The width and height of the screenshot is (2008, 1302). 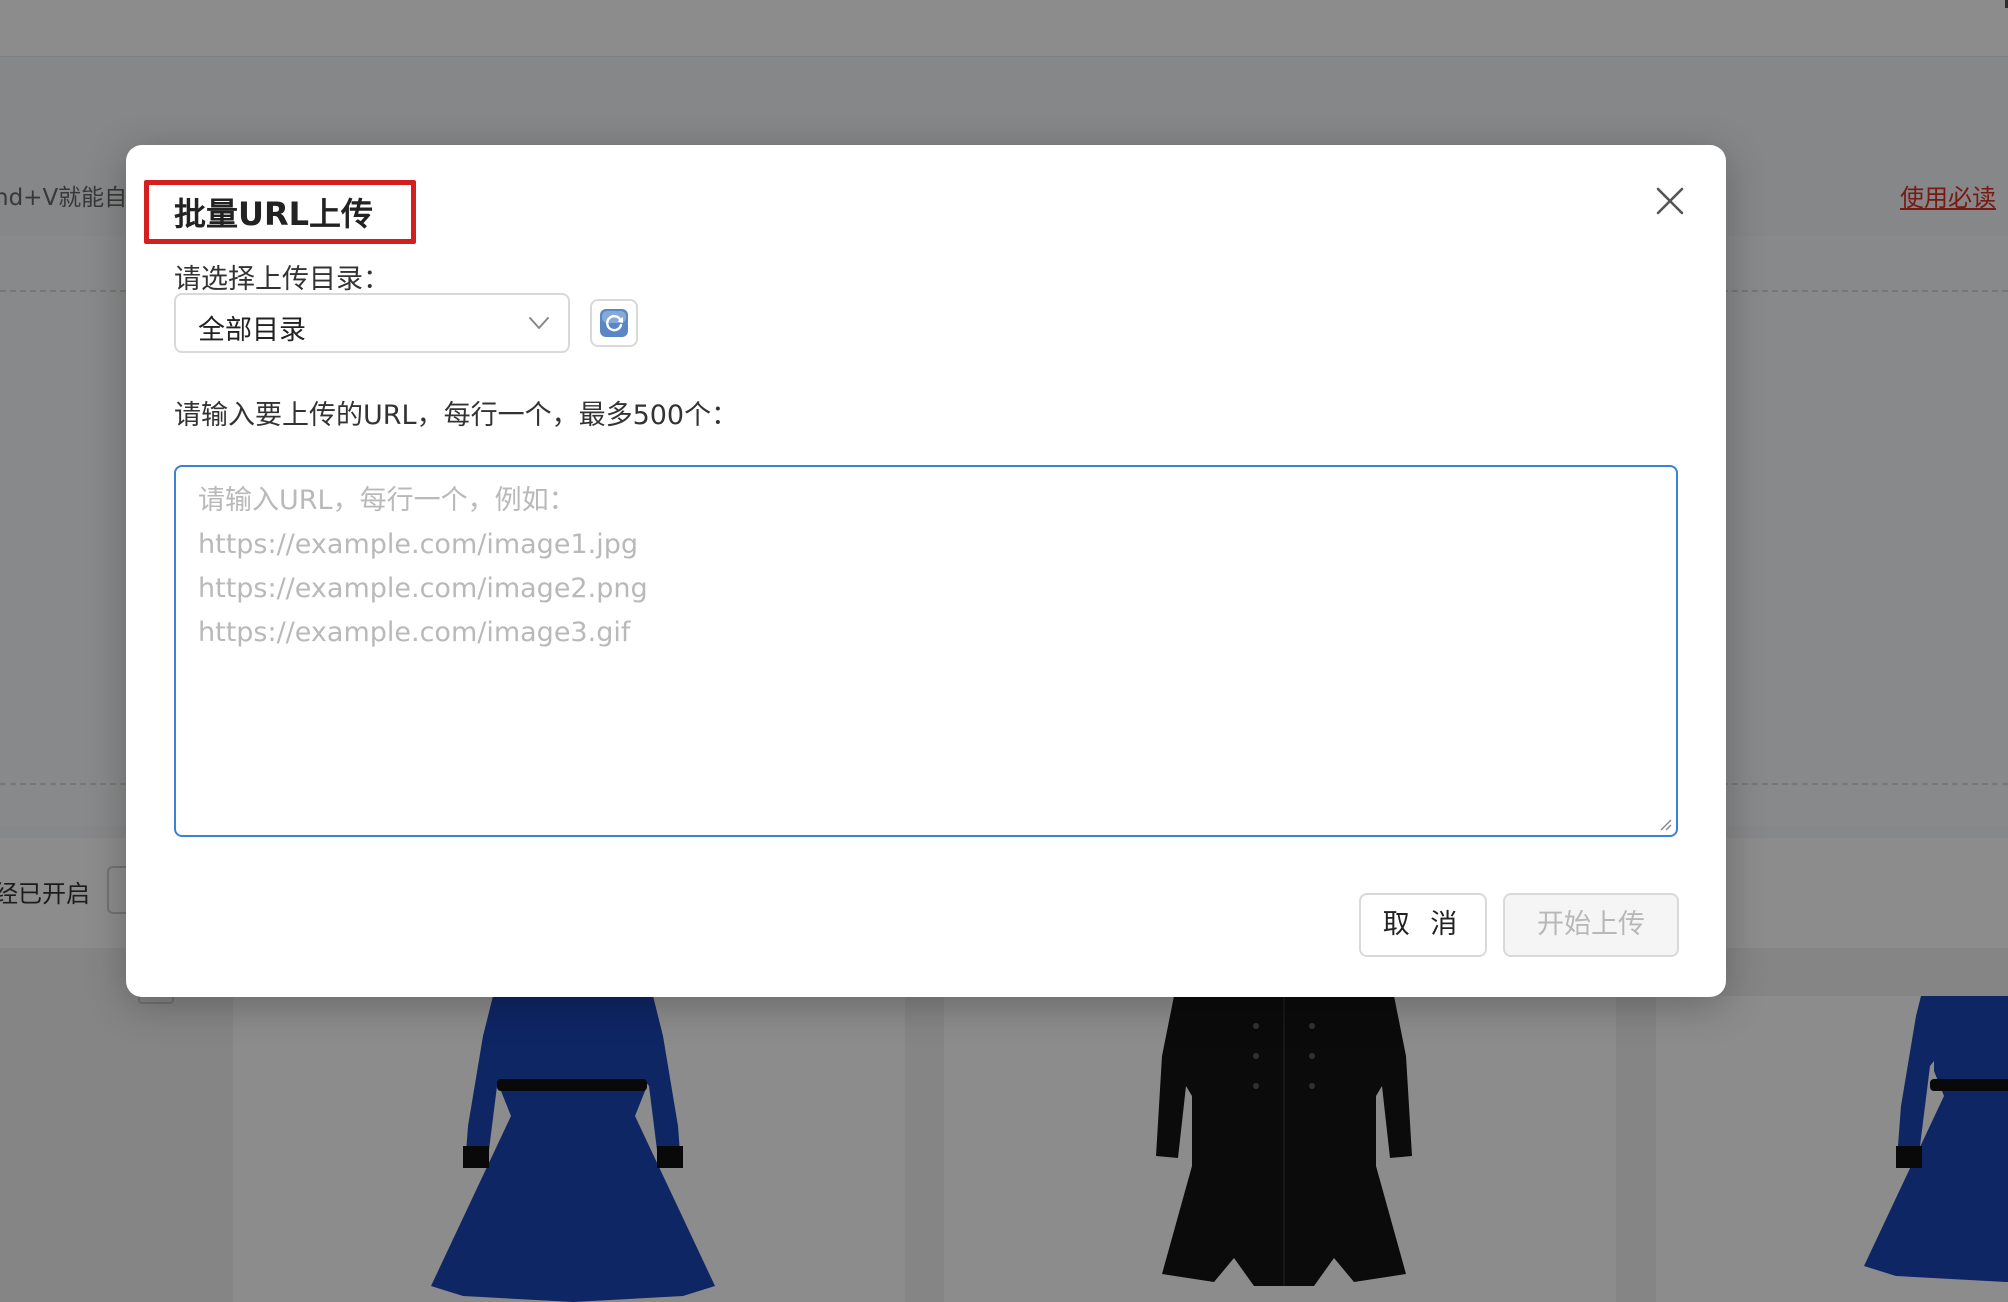 I want to click on placeholder-line: https://example.com/image2.png, so click(x=423, y=588).